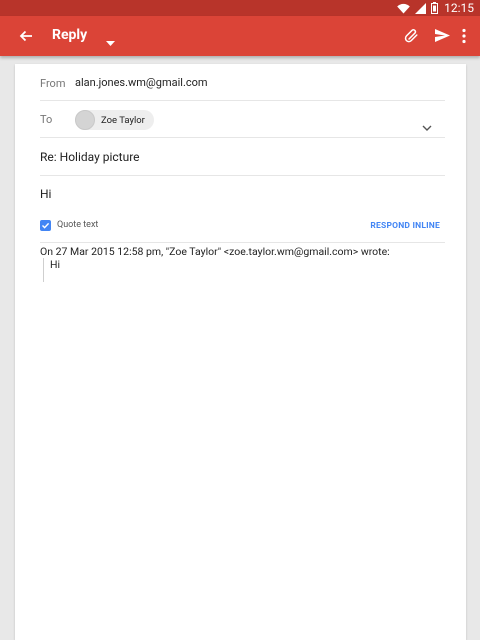  I want to click on wifi-icon, so click(403, 8).